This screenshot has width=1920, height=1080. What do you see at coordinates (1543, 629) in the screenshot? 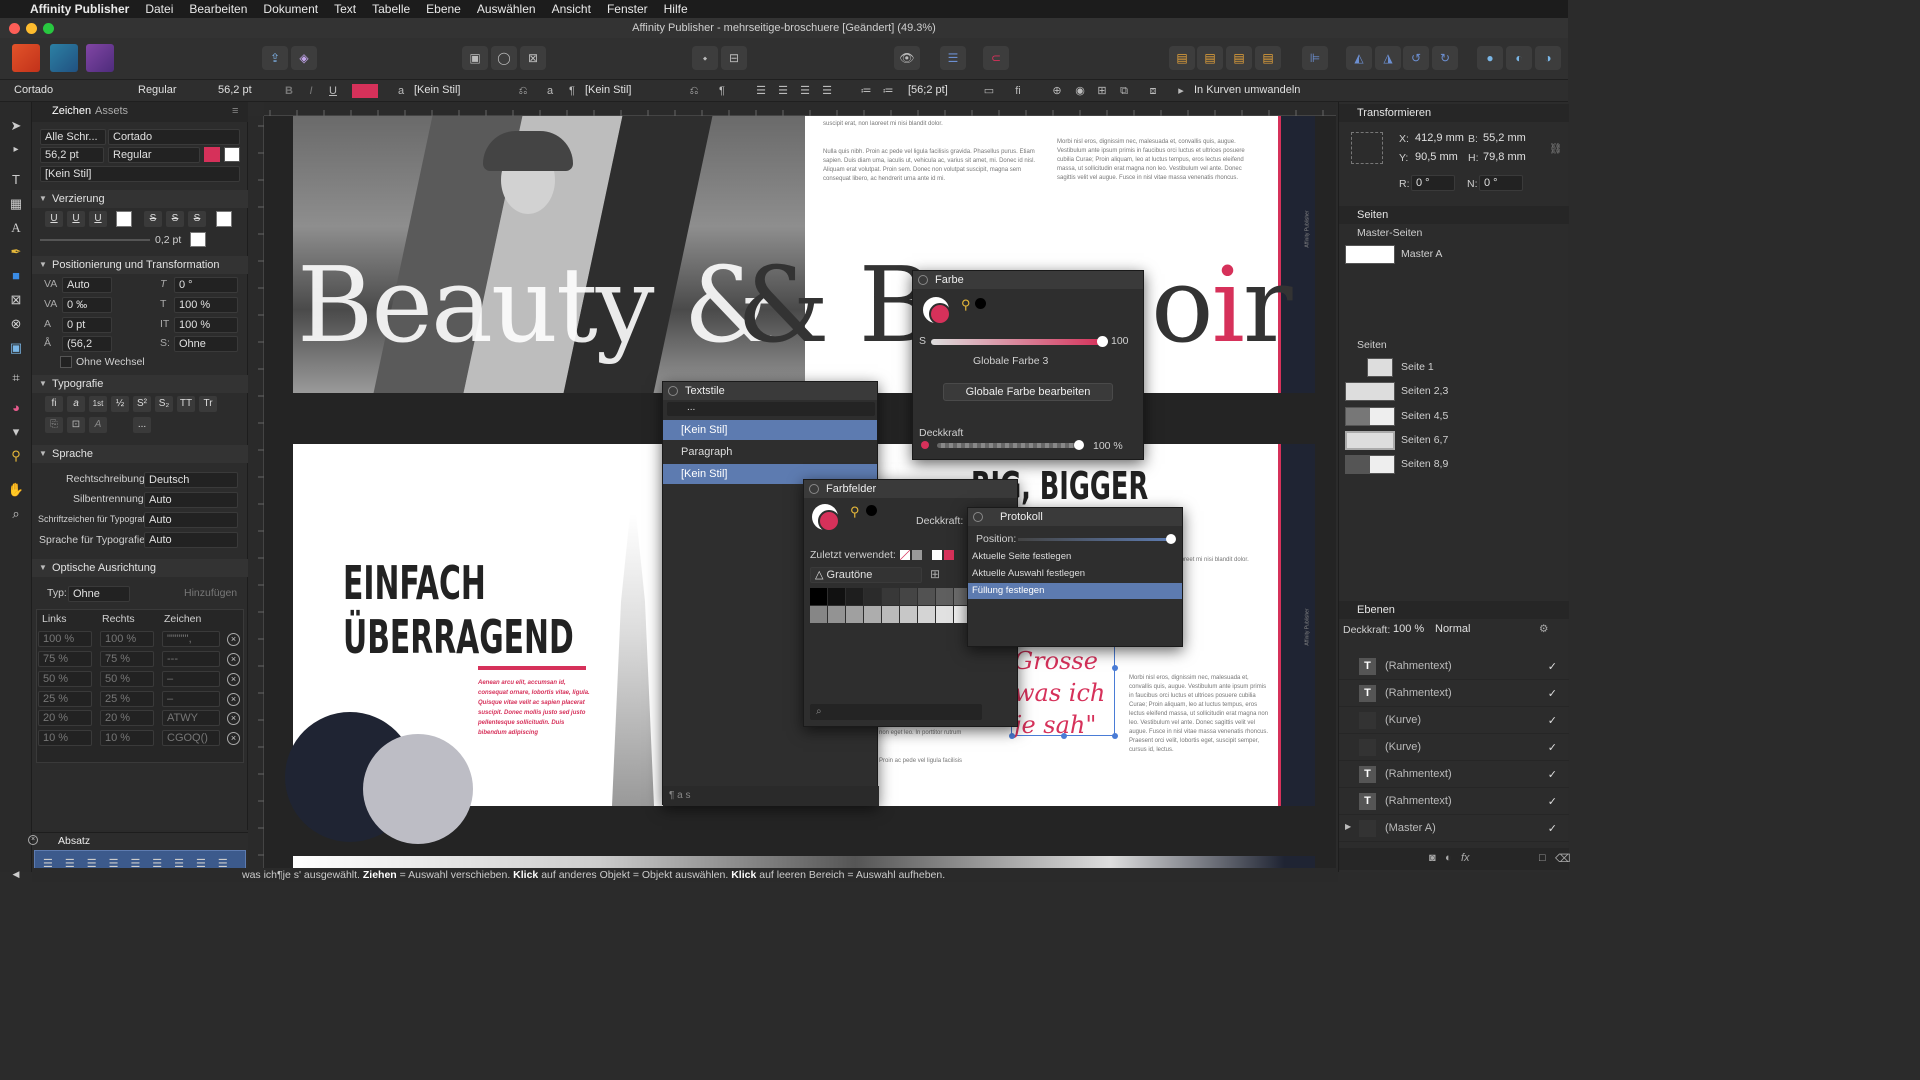
I see `layer-settings-icon: ⚙` at bounding box center [1543, 629].